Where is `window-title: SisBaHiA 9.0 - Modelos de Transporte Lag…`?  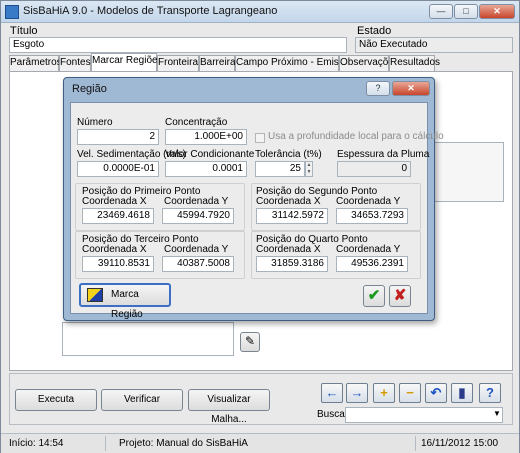
window-title: SisBaHiA 9.0 - Modelos de Transporte Lag… is located at coordinates (150, 11).